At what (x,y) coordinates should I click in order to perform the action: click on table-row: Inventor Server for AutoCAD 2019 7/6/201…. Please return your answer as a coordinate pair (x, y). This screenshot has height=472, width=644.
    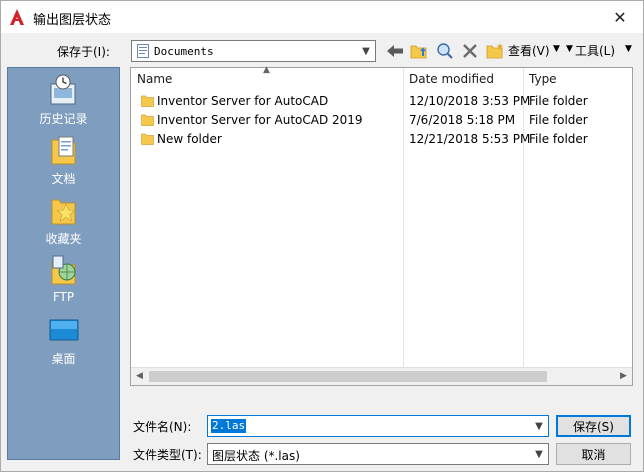
    Looking at the image, I should click on (381, 120).